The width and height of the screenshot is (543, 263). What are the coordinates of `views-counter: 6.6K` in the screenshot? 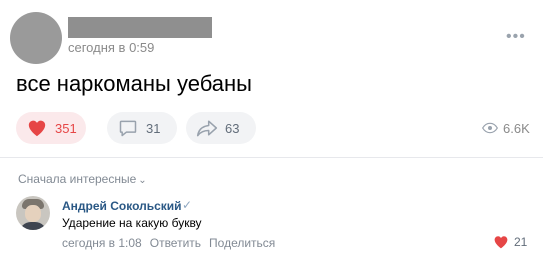 It's located at (506, 128).